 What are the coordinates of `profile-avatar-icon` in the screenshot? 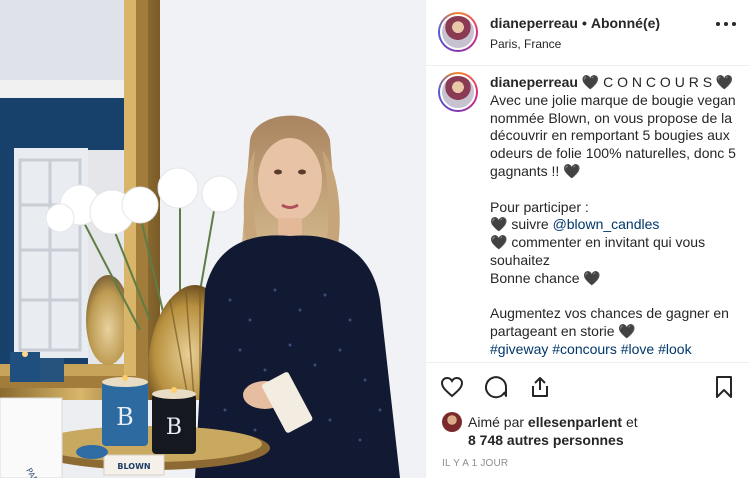 It's located at (458, 32).